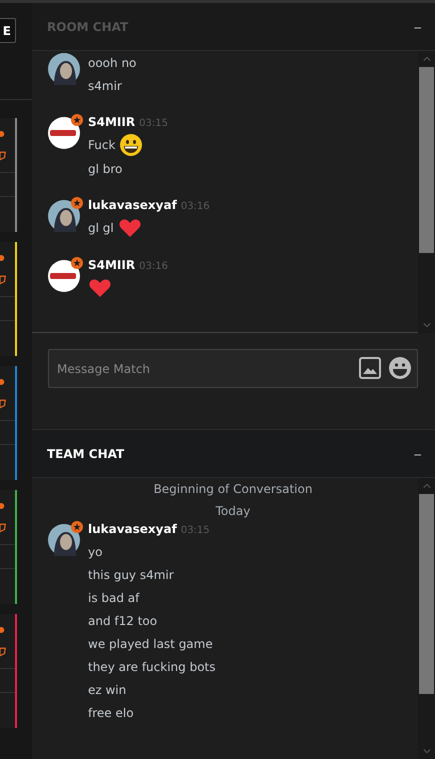 This screenshot has width=435, height=759. Describe the element at coordinates (233, 368) in the screenshot. I see `message-input: Message Match` at that location.